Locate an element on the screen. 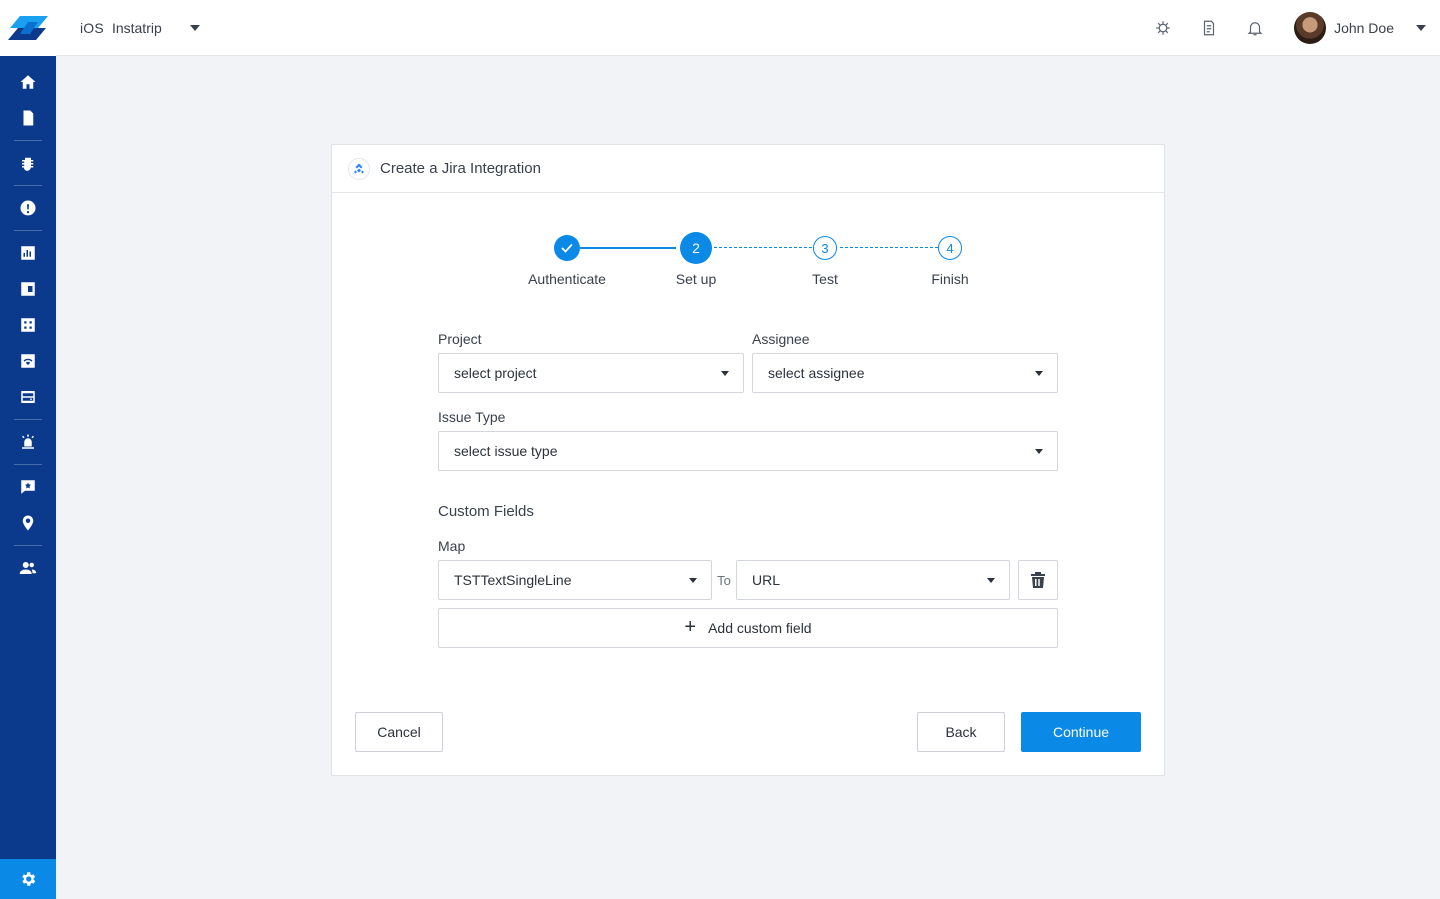  sidebar is located at coordinates (28, 449).